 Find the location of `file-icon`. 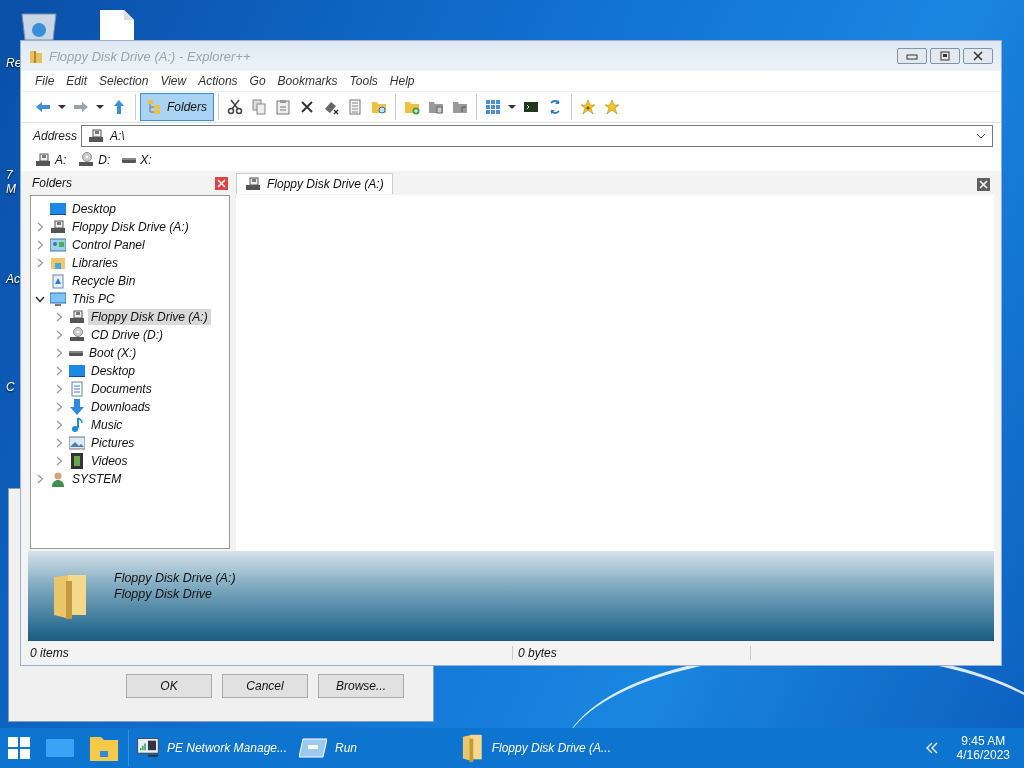

file-icon is located at coordinates (117, 25).